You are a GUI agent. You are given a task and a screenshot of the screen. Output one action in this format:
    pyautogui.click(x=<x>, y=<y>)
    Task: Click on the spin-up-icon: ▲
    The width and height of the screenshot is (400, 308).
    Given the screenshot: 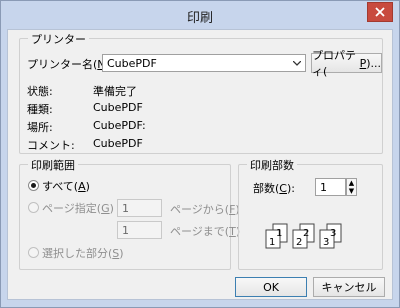 What is the action you would take?
    pyautogui.click(x=351, y=183)
    